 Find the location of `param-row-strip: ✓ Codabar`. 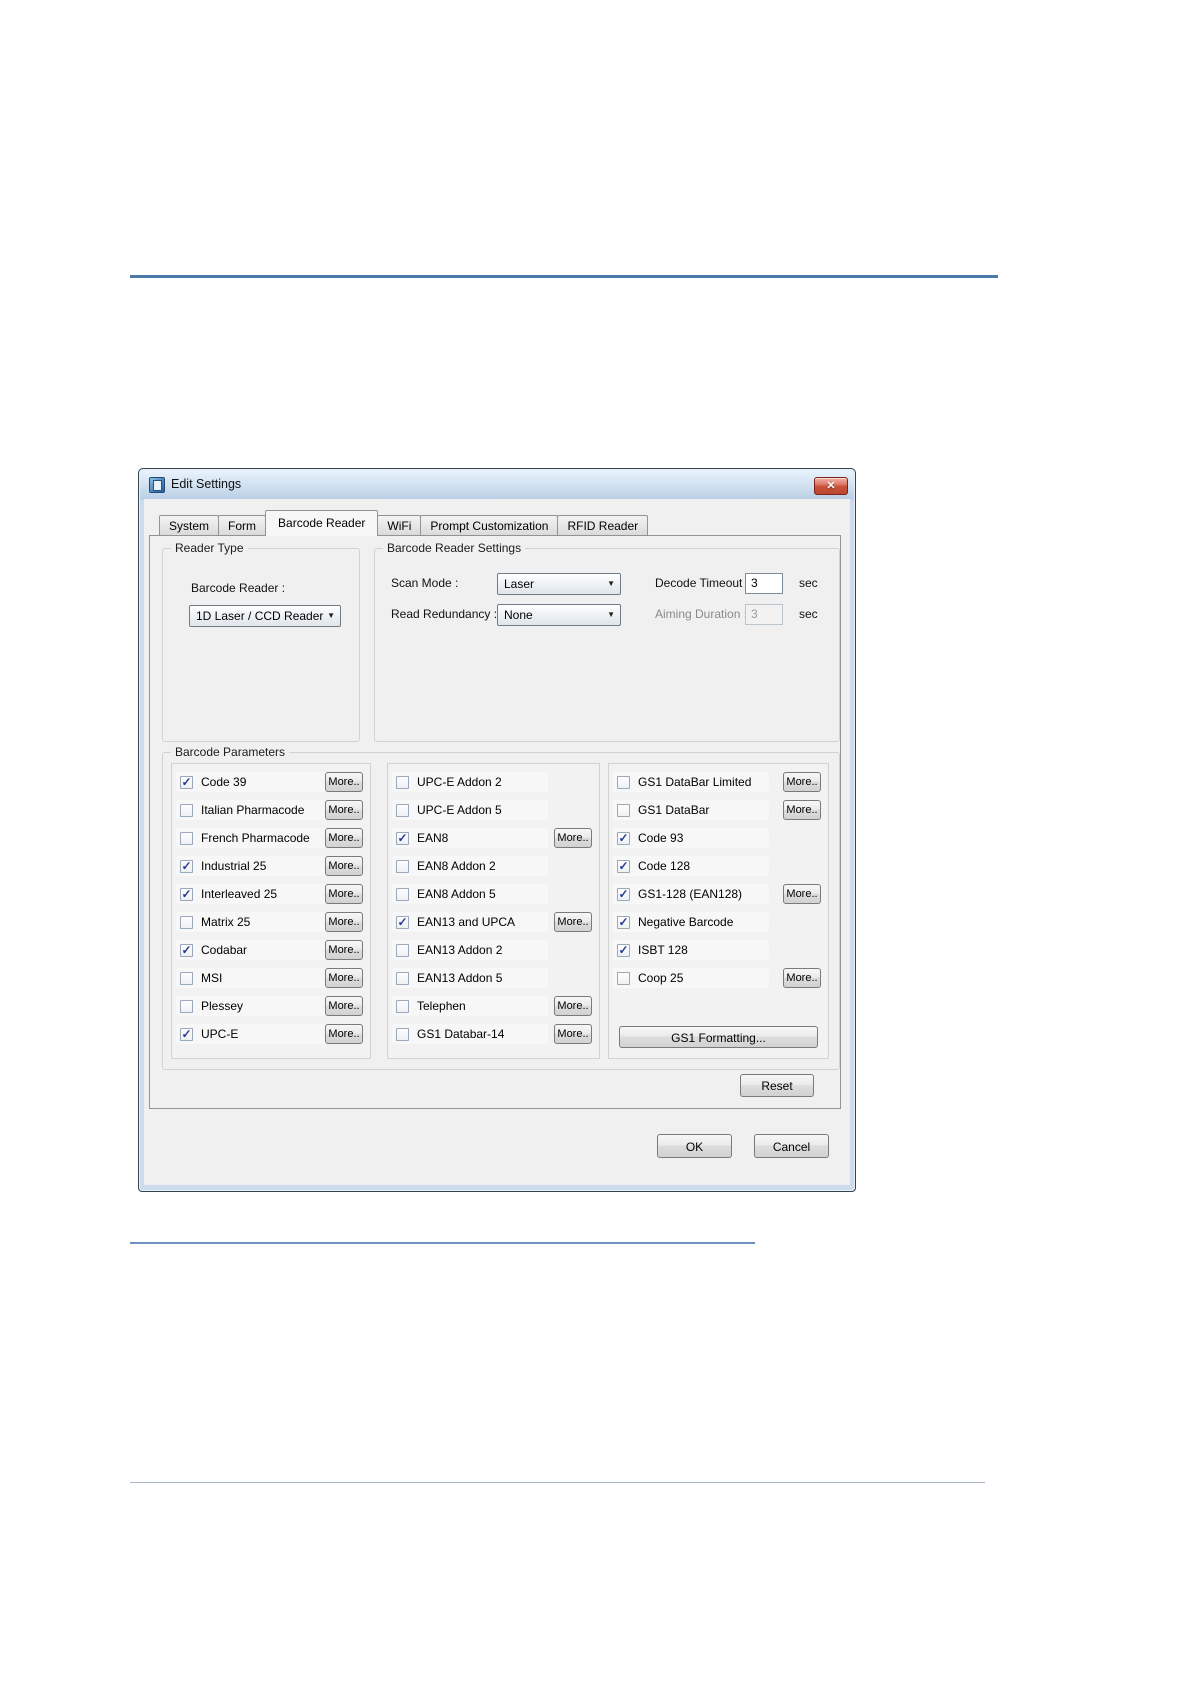

param-row-strip: ✓ Codabar is located at coordinates (254, 950).